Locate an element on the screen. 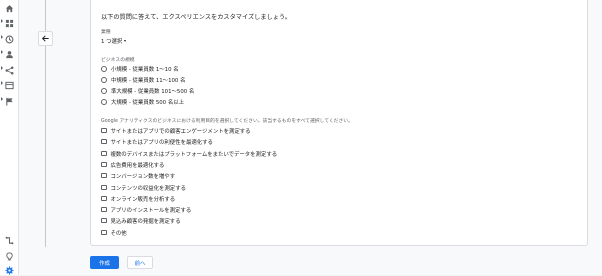 This screenshot has height=276, width=602. flag-icon is located at coordinates (9, 101).